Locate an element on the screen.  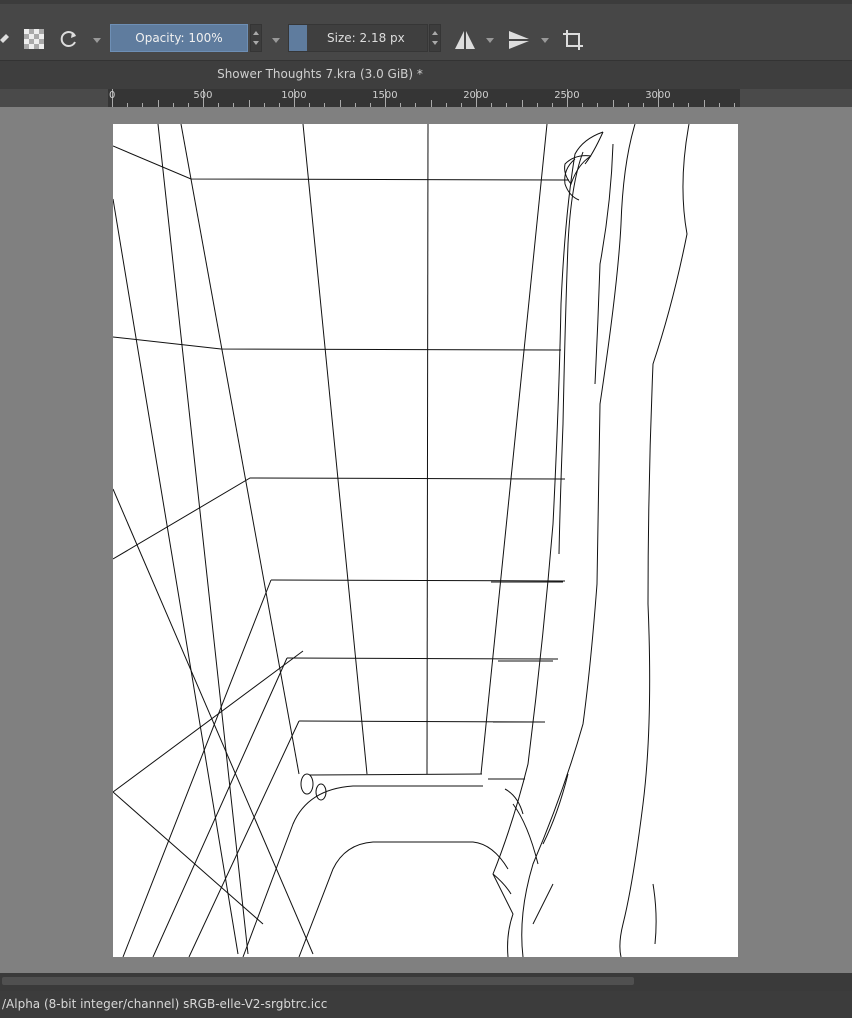
opacity-label: Opacity: 100% is located at coordinates (179, 38).